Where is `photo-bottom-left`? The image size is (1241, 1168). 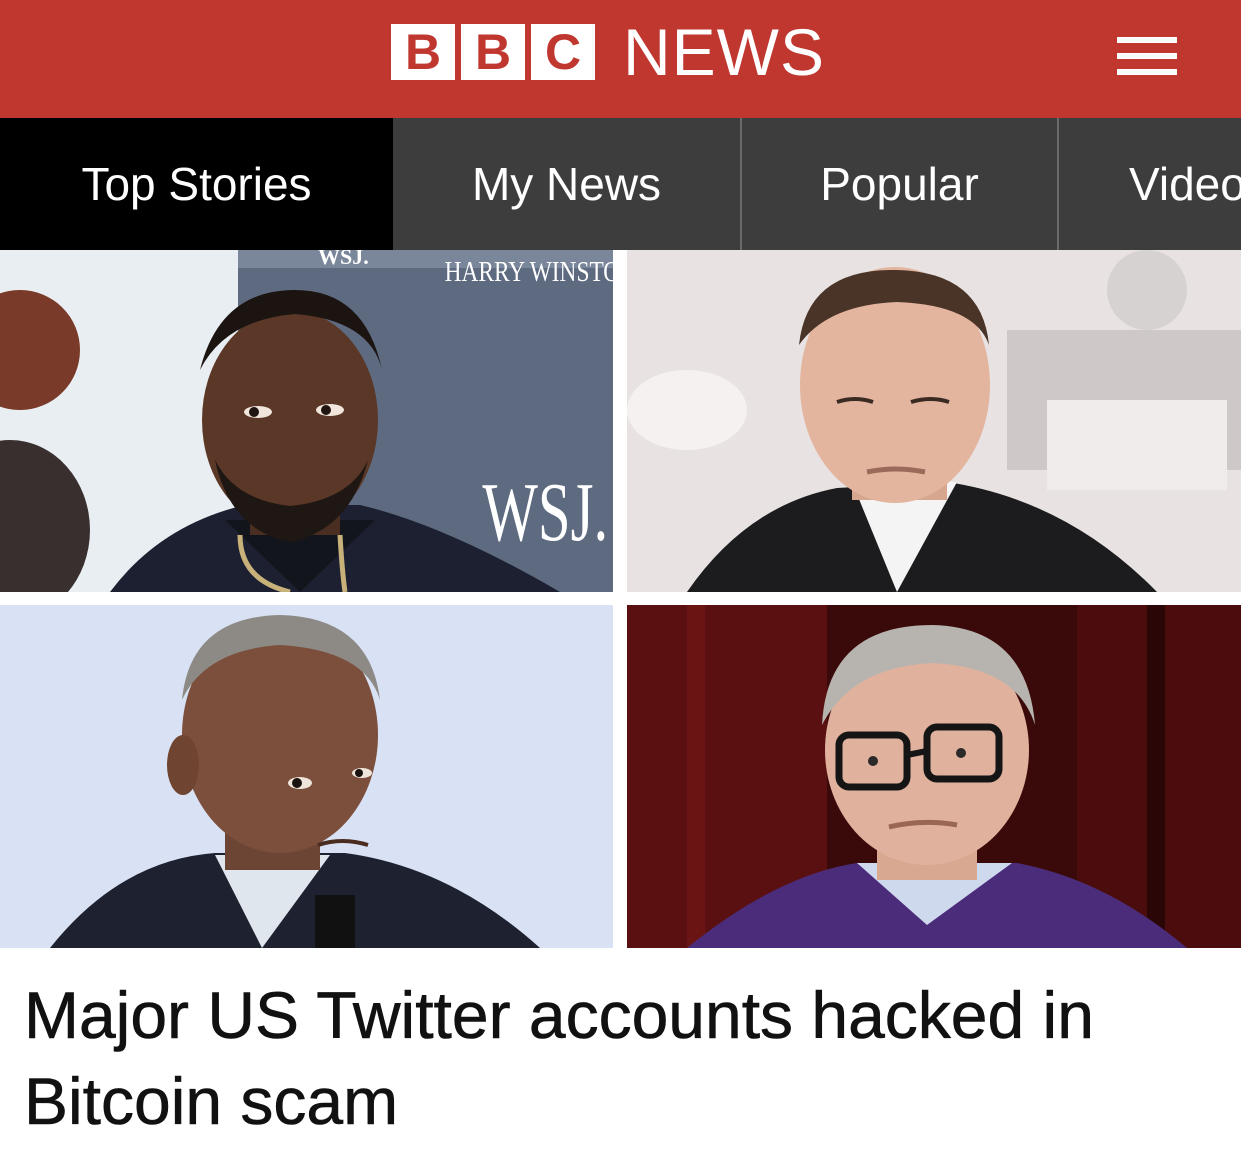
photo-bottom-left is located at coordinates (306, 776).